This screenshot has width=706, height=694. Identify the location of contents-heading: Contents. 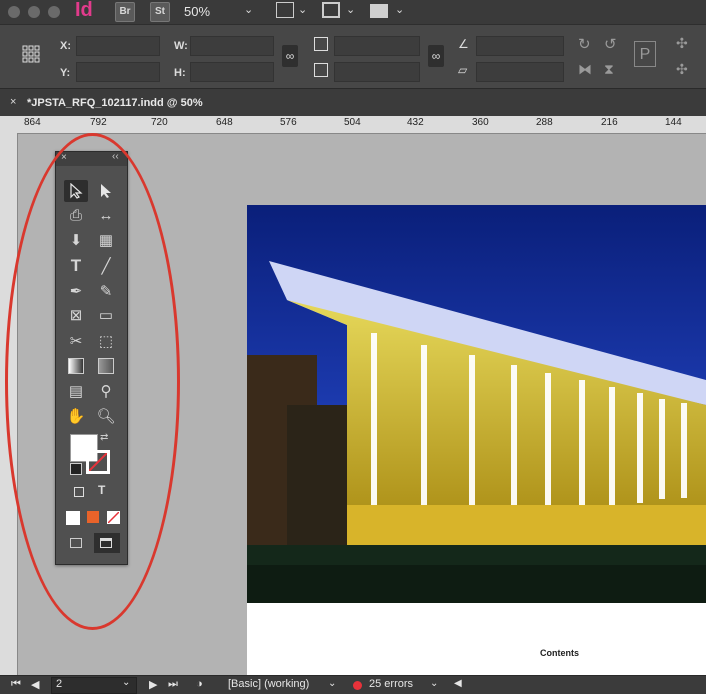
(559, 653).